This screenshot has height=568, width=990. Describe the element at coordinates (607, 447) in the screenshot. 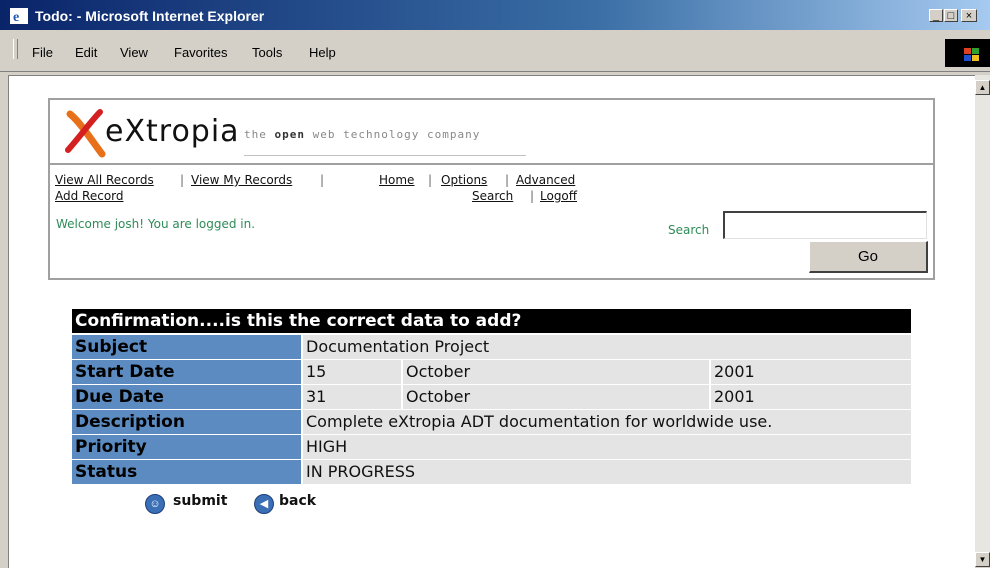

I see `field-value: HIGH` at that location.